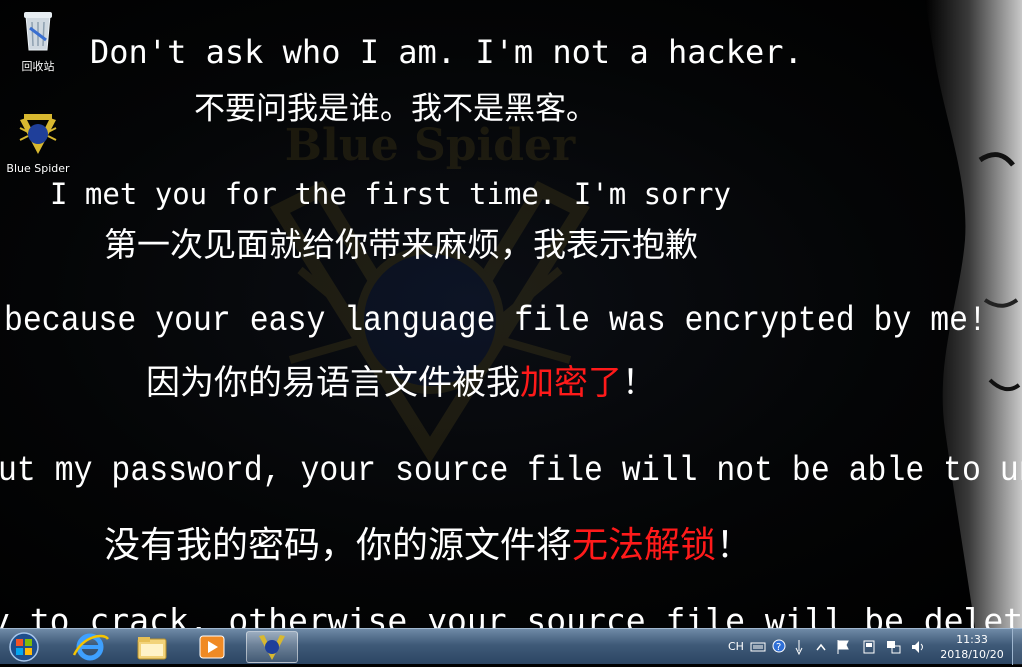 This screenshot has width=1022, height=667. Describe the element at coordinates (736, 646) in the screenshot. I see `input-language-indicator: CH` at that location.